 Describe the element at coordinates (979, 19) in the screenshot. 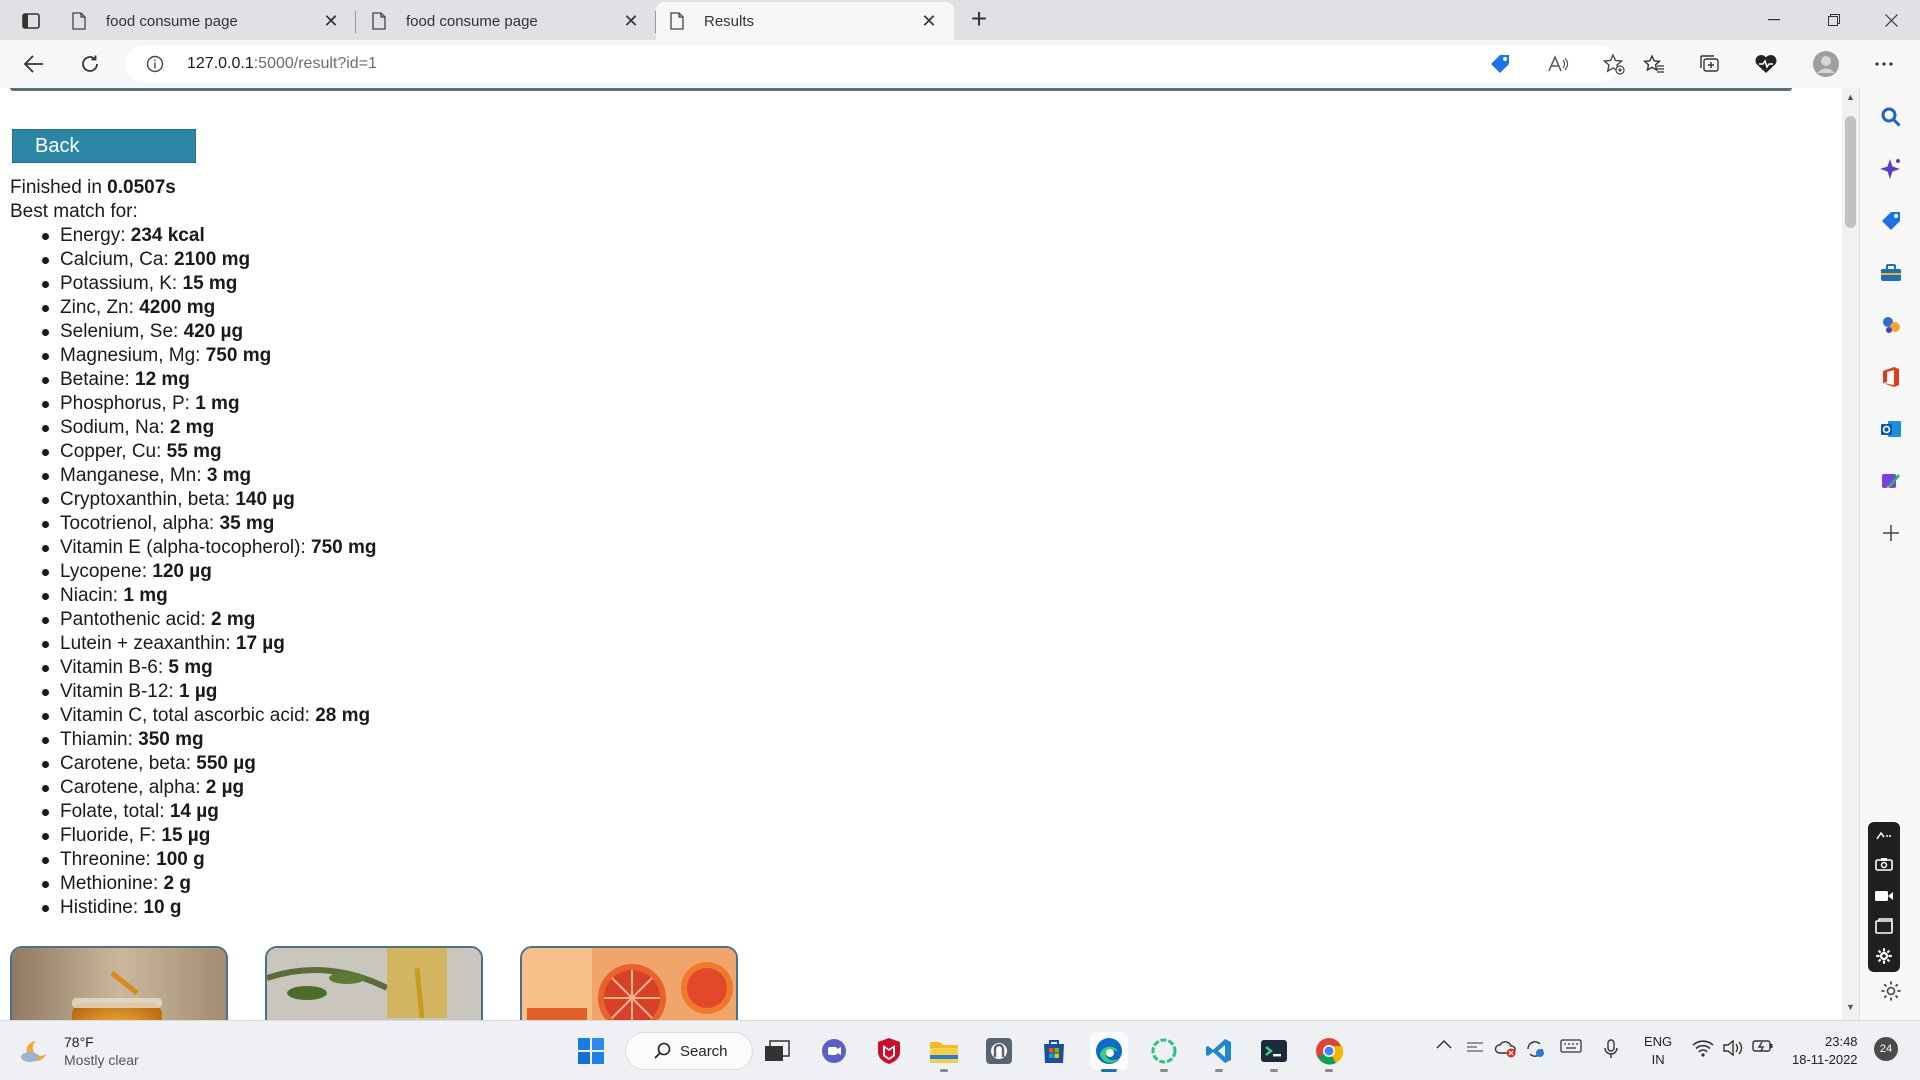

I see `new-tab-button: +` at that location.